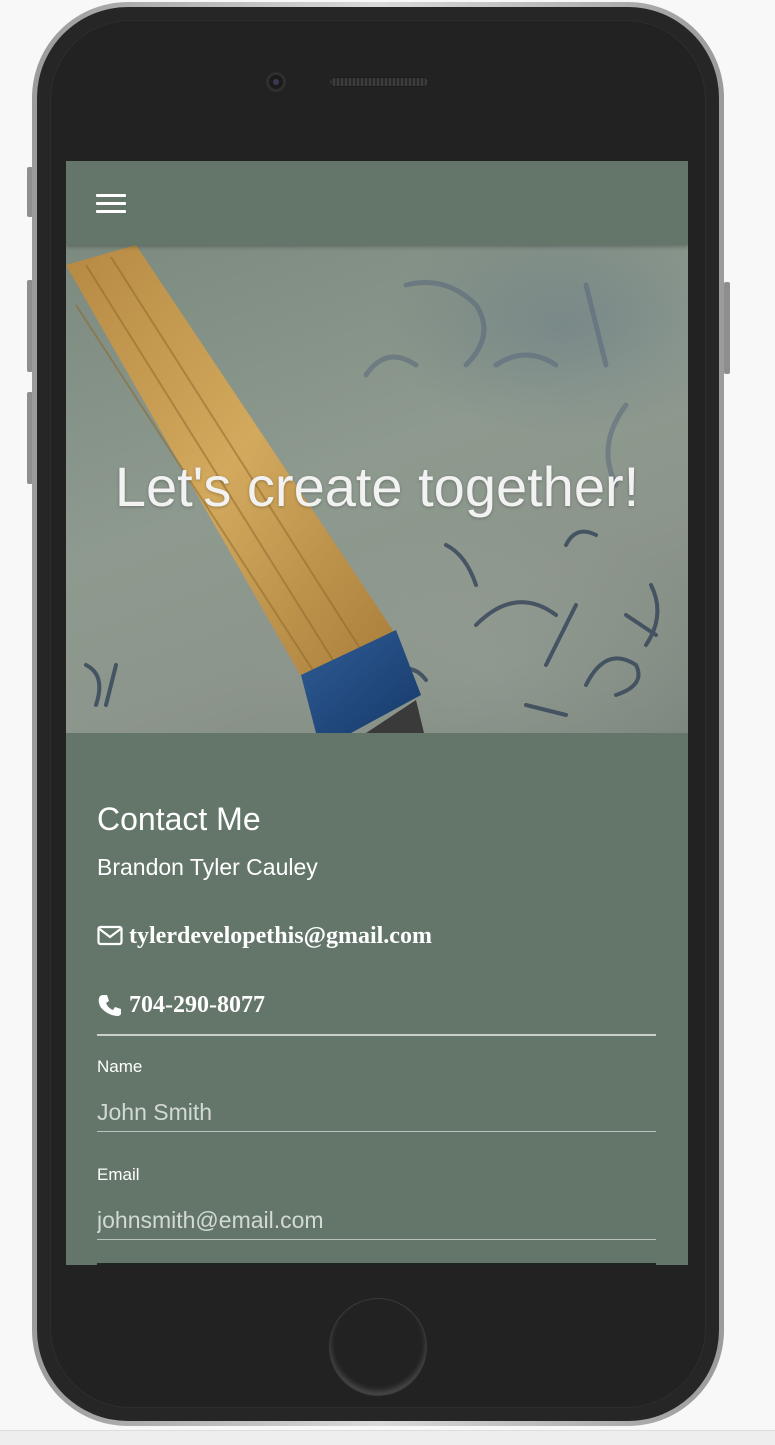 This screenshot has height=1445, width=775. I want to click on email-input, so click(376, 1220).